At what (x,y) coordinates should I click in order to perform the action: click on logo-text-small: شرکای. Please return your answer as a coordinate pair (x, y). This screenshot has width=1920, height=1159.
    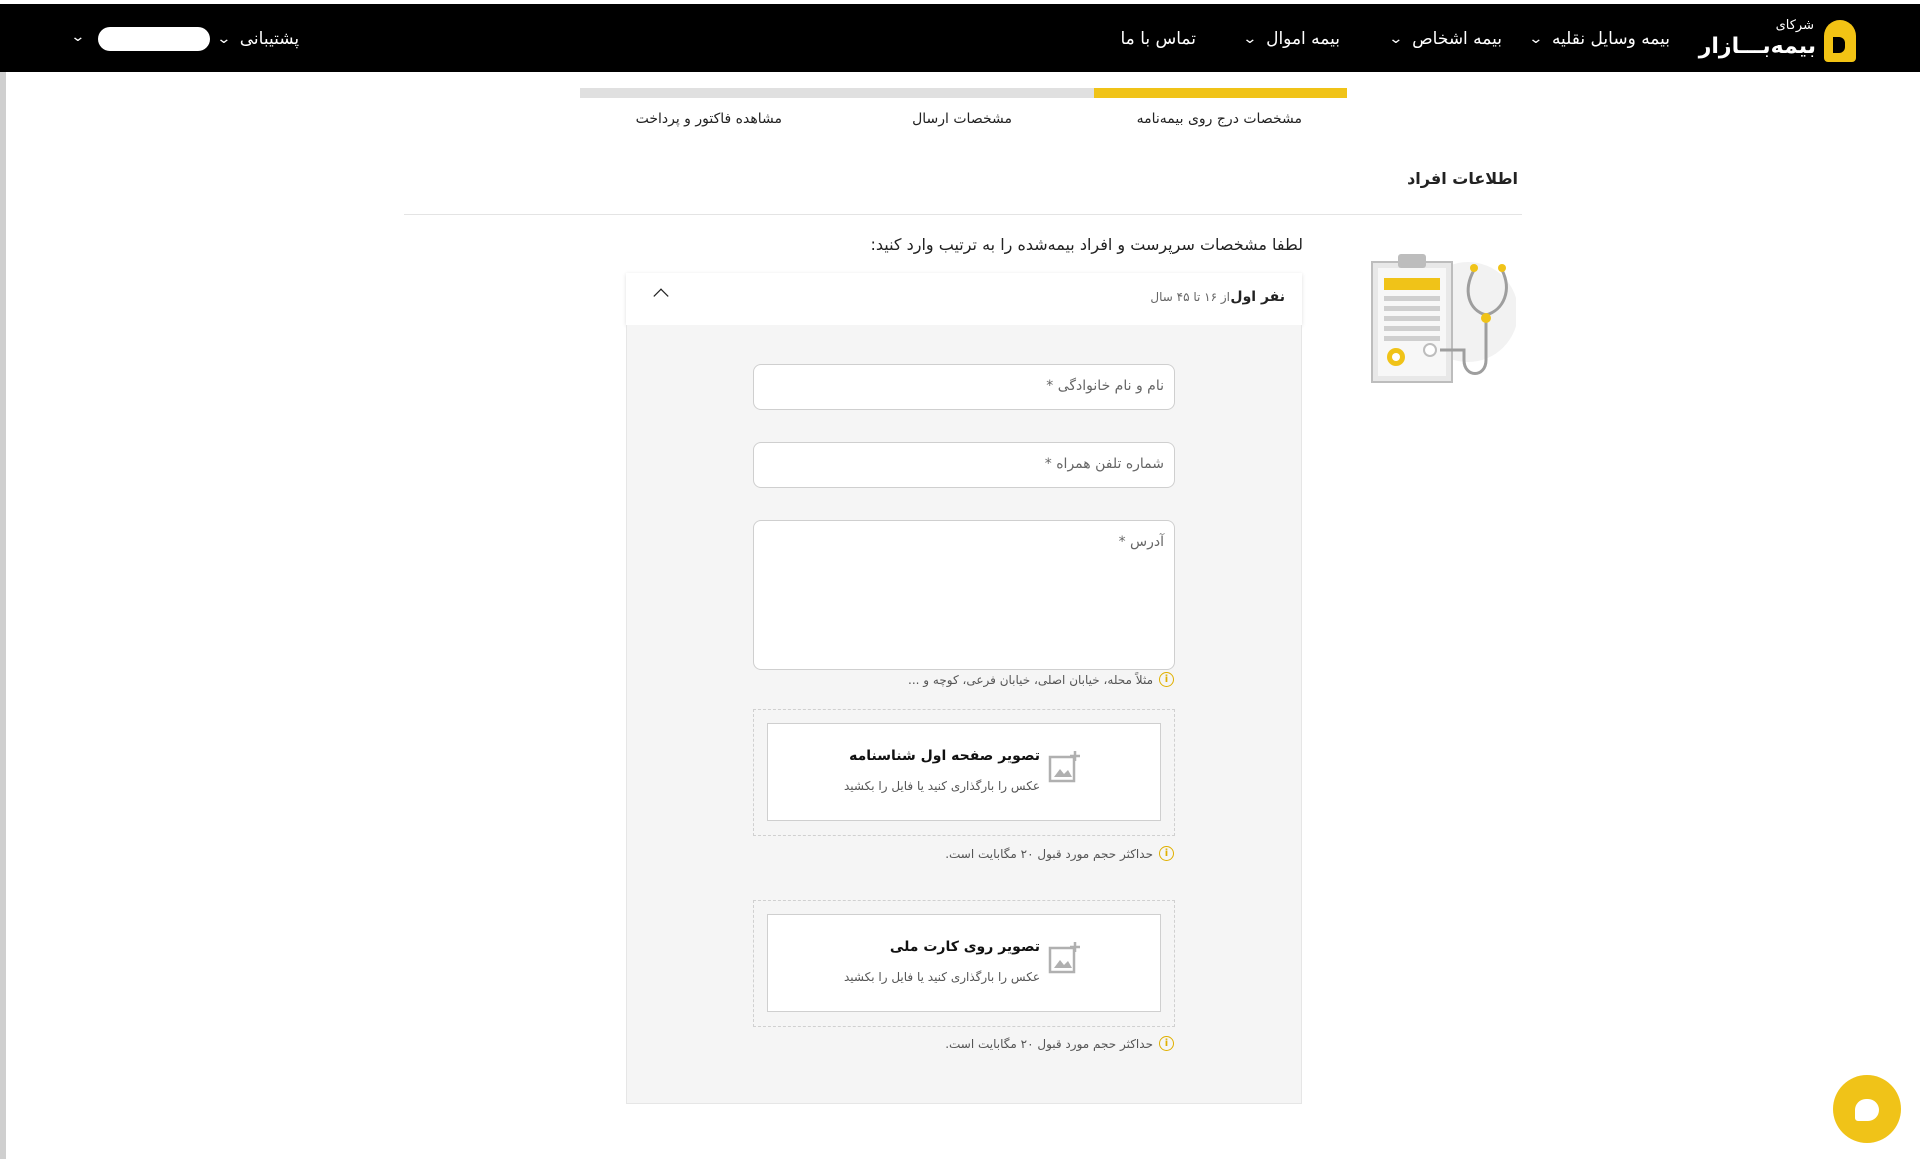
    Looking at the image, I should click on (1794, 25).